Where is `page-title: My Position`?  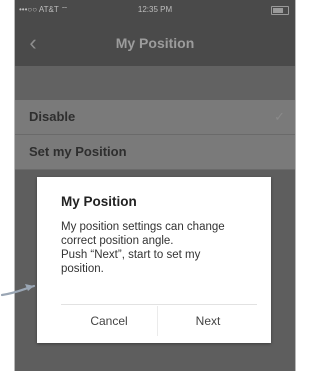
page-title: My Position is located at coordinates (155, 43).